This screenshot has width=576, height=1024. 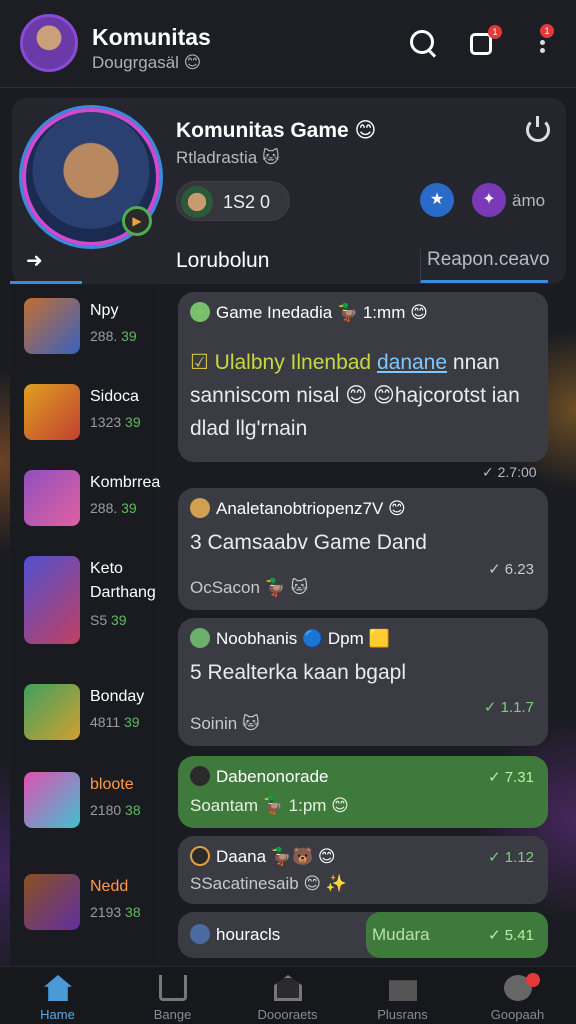 I want to click on more-dot-icon, so click(x=542, y=50).